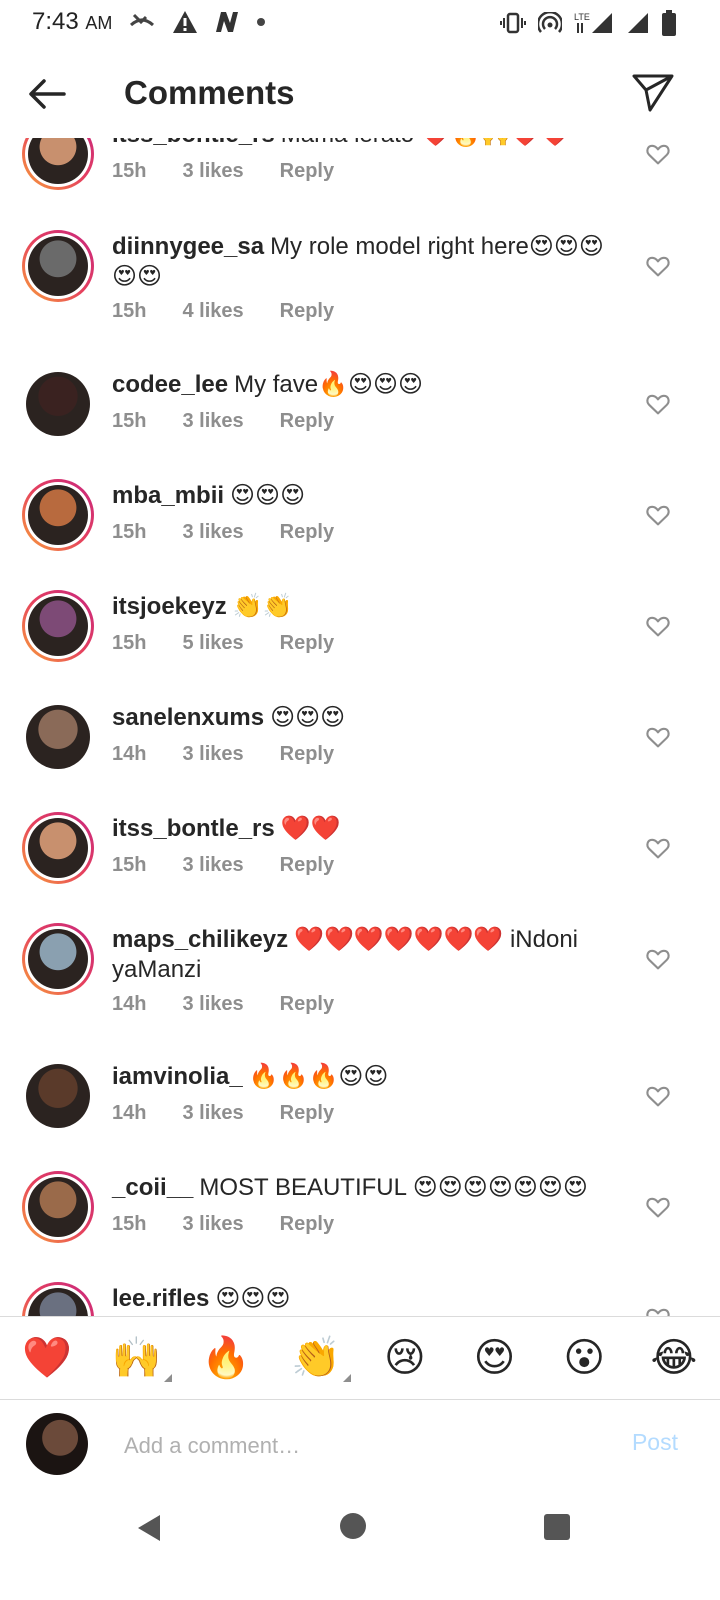 This screenshot has height=1600, width=720. Describe the element at coordinates (226, 1358) in the screenshot. I see `emoji-fire-button: 🔥` at that location.